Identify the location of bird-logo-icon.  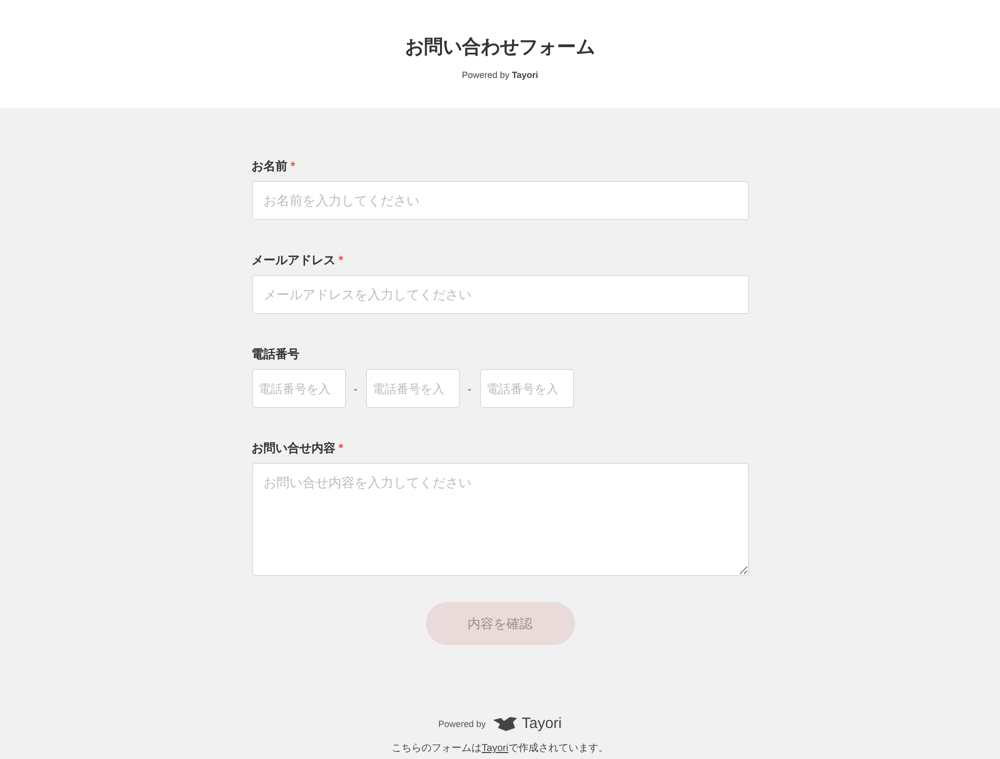
(505, 724).